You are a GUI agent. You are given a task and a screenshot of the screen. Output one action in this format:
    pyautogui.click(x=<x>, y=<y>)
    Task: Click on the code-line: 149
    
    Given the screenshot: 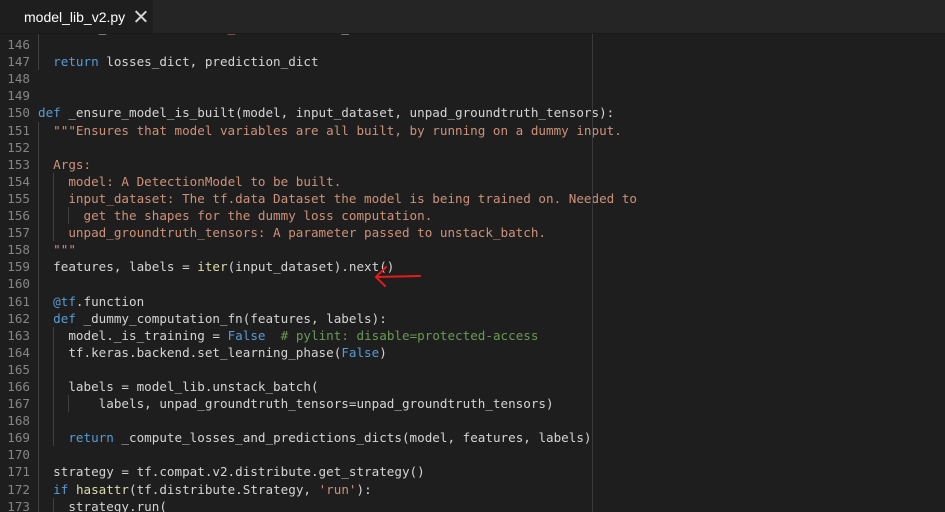 What is the action you would take?
    pyautogui.click(x=472, y=95)
    